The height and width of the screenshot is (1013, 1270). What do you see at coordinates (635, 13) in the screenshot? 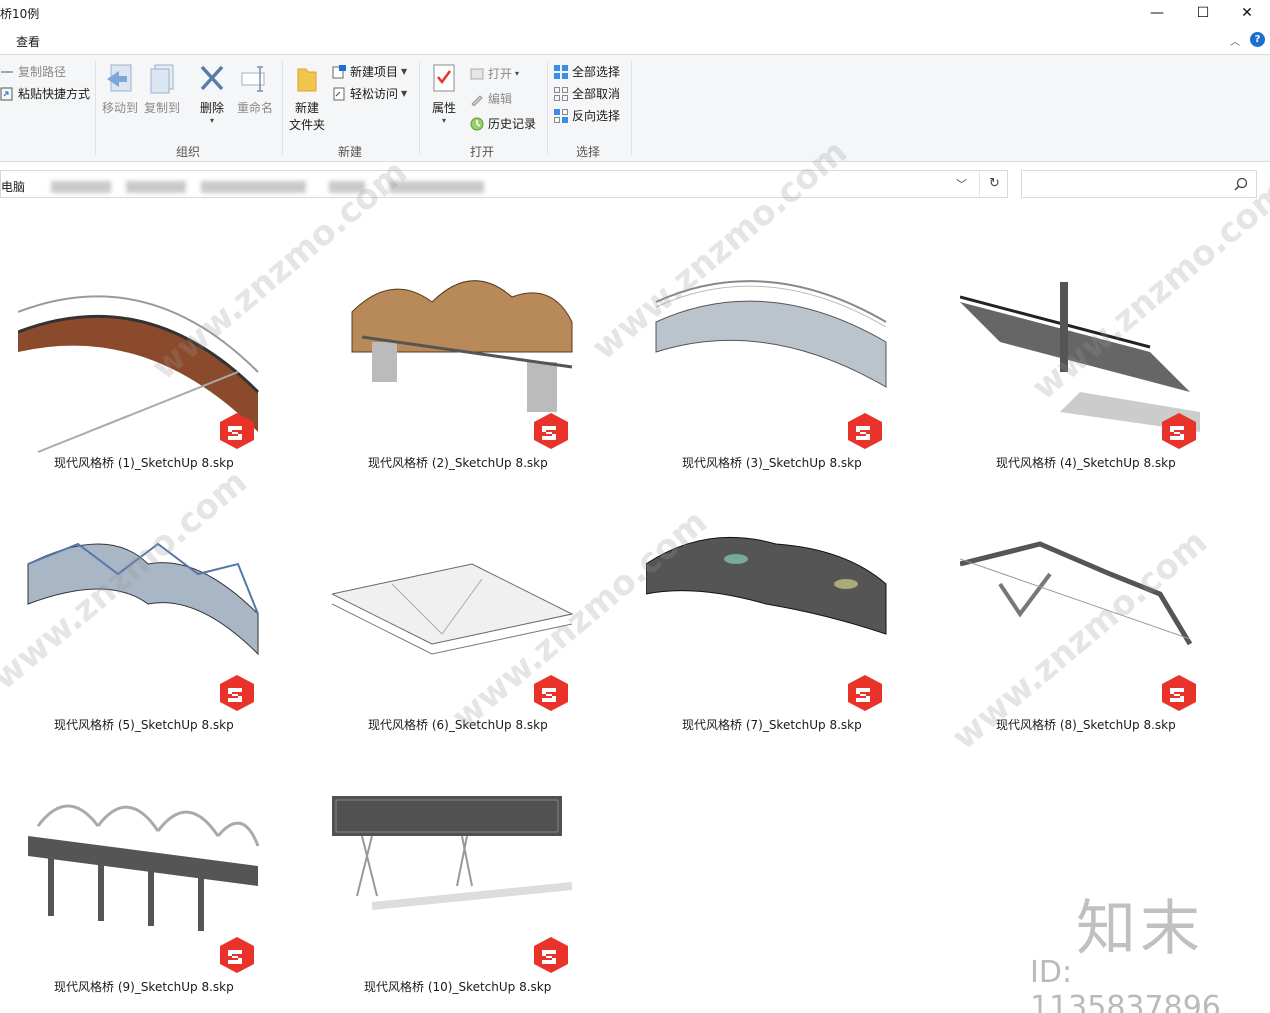
I see `title-bar: 桥10例 — ☐ ✕` at bounding box center [635, 13].